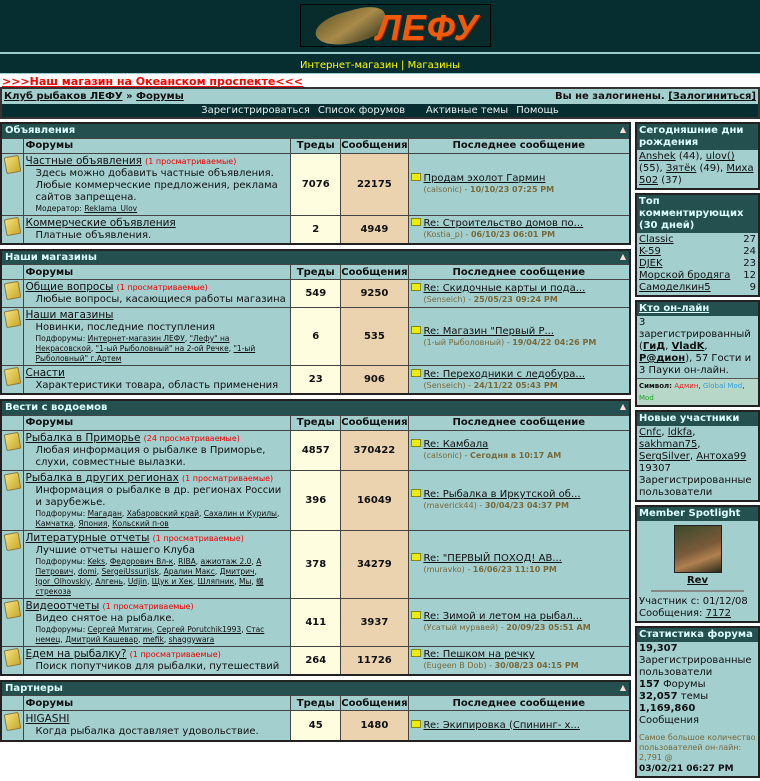  What do you see at coordinates (374, 500) in the screenshot?
I see `post-count: 16049` at bounding box center [374, 500].